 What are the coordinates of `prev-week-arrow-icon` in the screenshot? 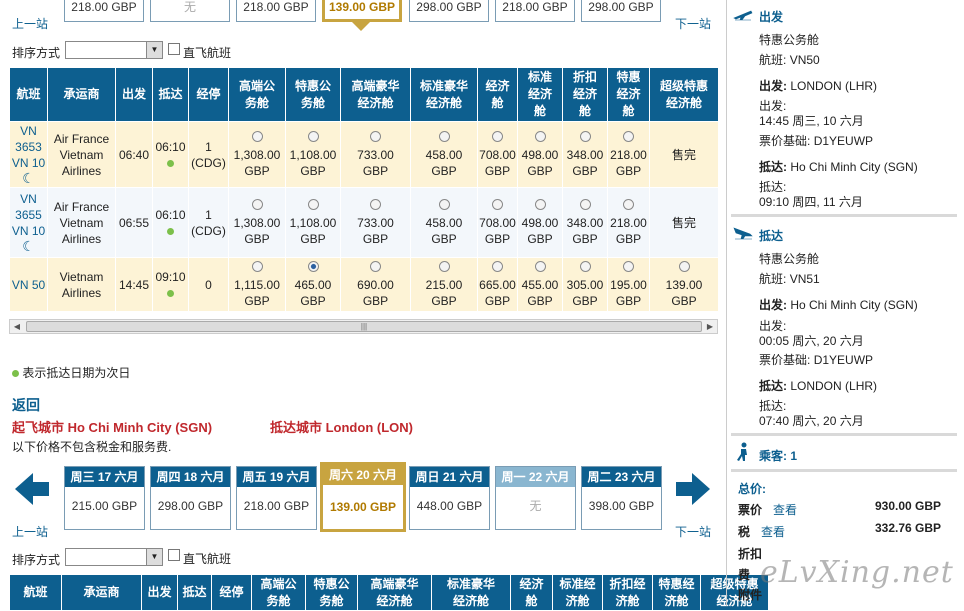 It's located at (32, 489).